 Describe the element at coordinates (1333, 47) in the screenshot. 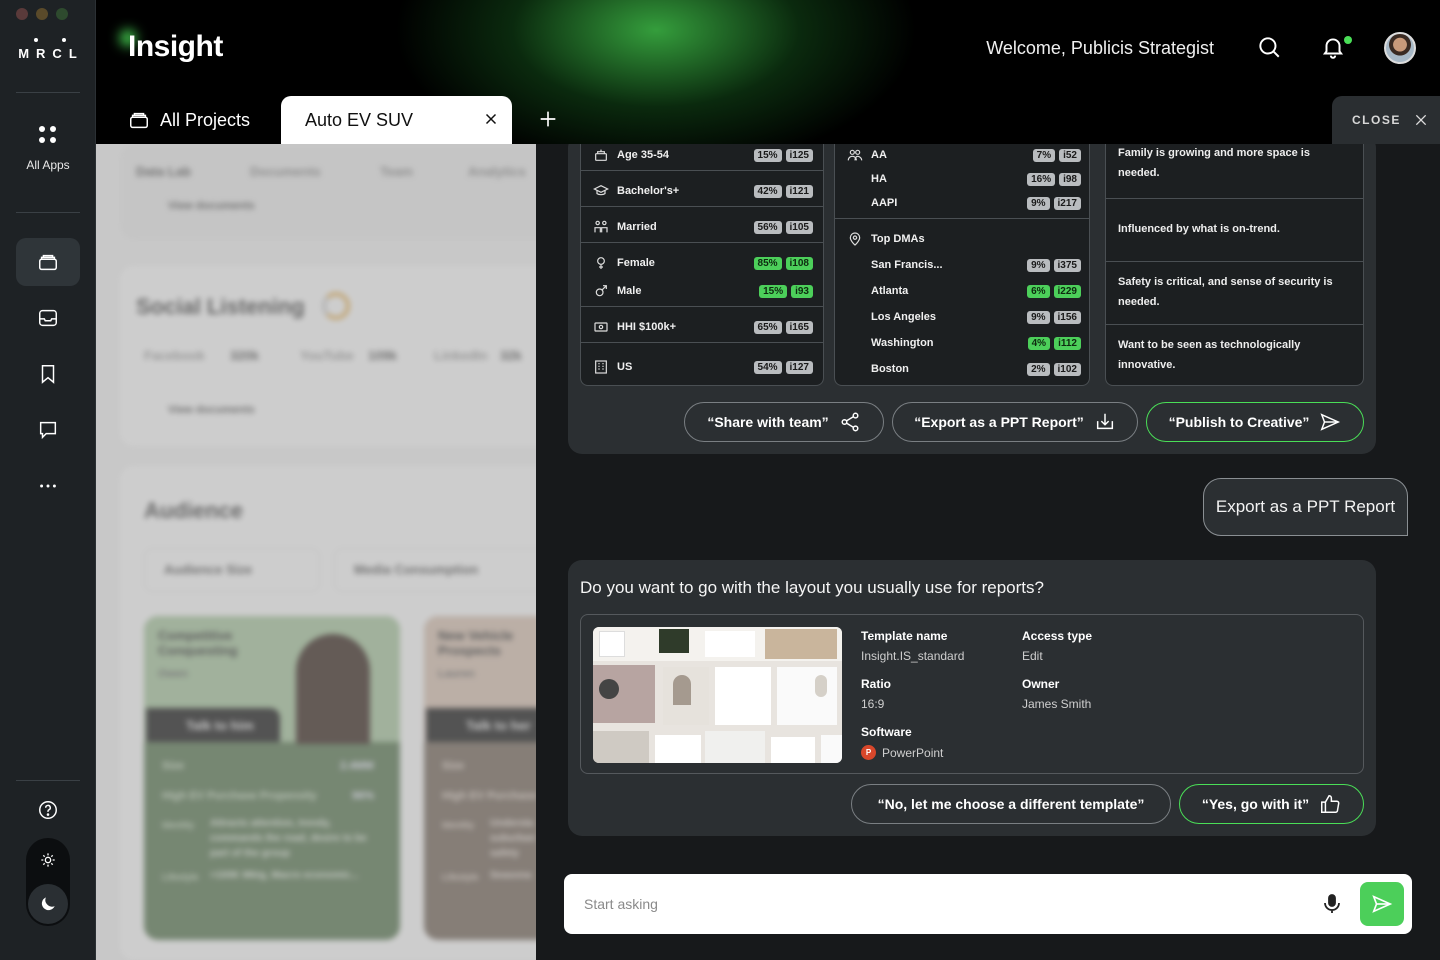

I see `bell-icon` at that location.